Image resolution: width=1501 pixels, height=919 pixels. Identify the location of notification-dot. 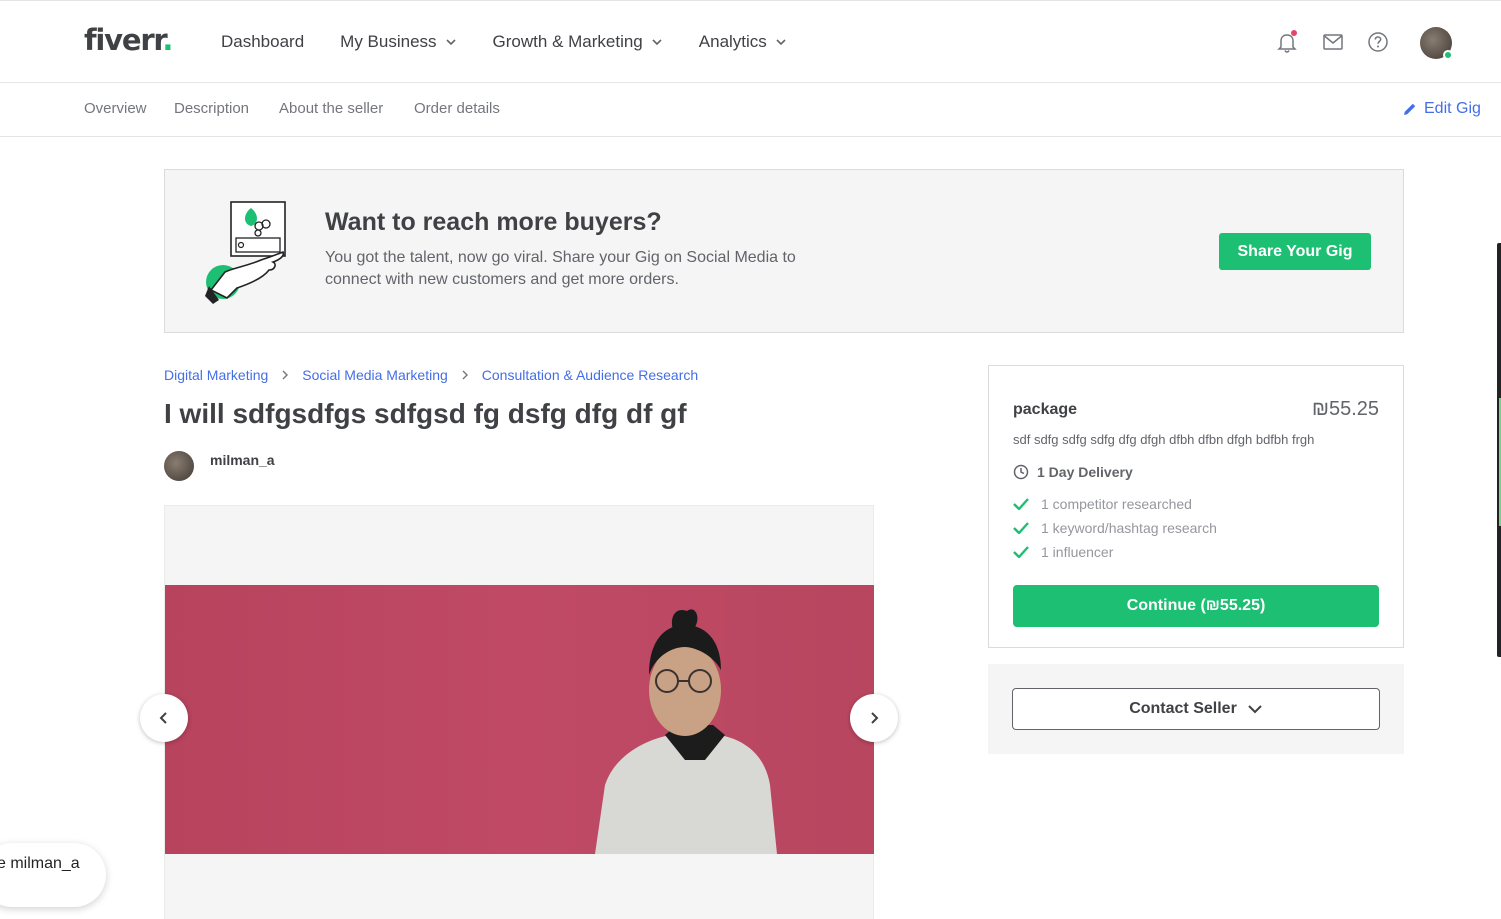
(1294, 33).